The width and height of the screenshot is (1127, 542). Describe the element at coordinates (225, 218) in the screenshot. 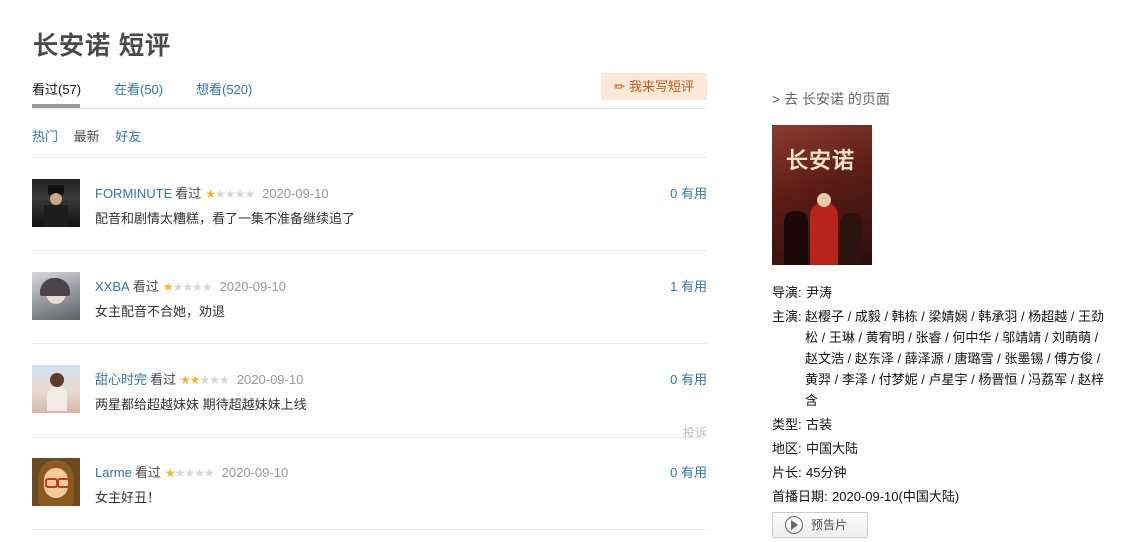

I see `comment-text: 配音和剧情太糟糕，看了一集不准备继续追了` at that location.